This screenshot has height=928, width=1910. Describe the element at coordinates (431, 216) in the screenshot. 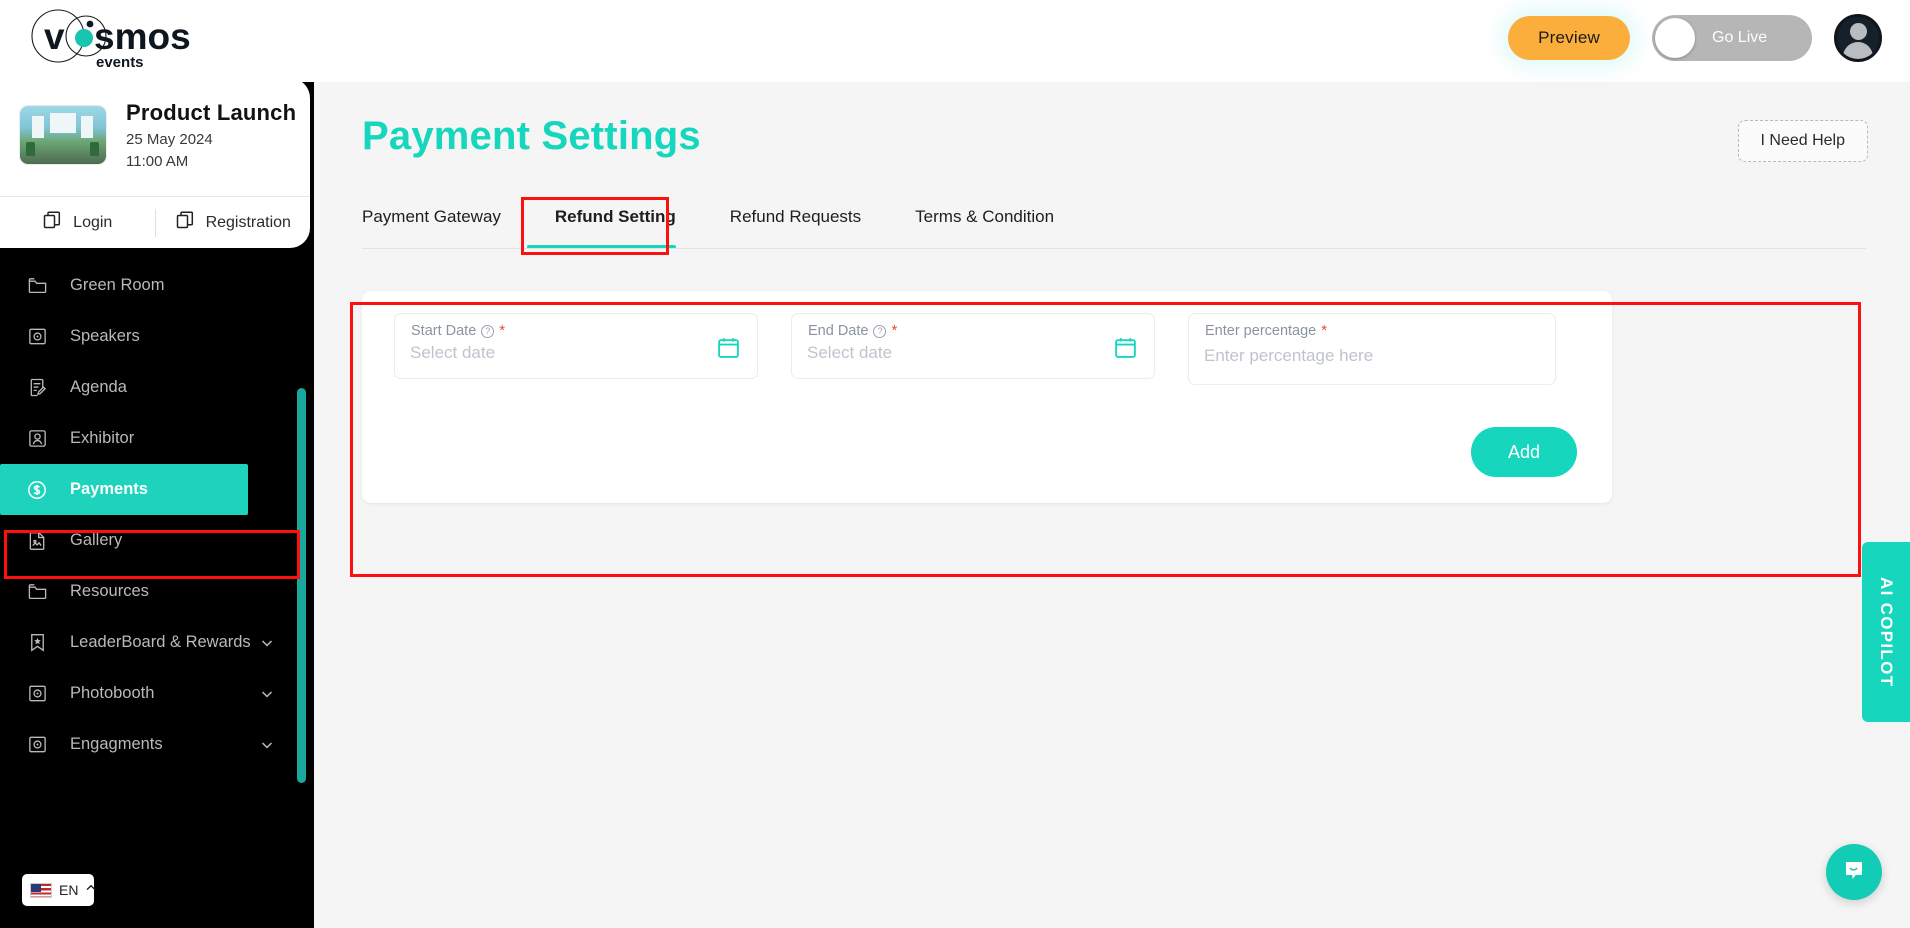

I see `tab-label: Payment Gateway` at that location.